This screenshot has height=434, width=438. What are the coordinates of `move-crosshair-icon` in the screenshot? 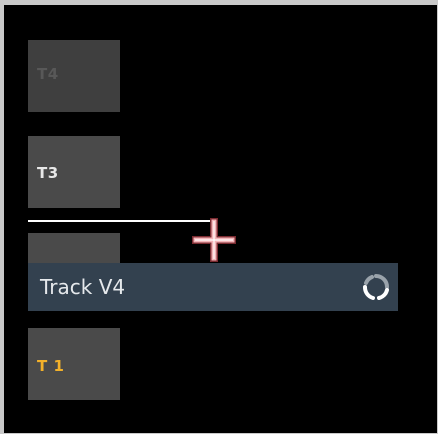 It's located at (214, 240).